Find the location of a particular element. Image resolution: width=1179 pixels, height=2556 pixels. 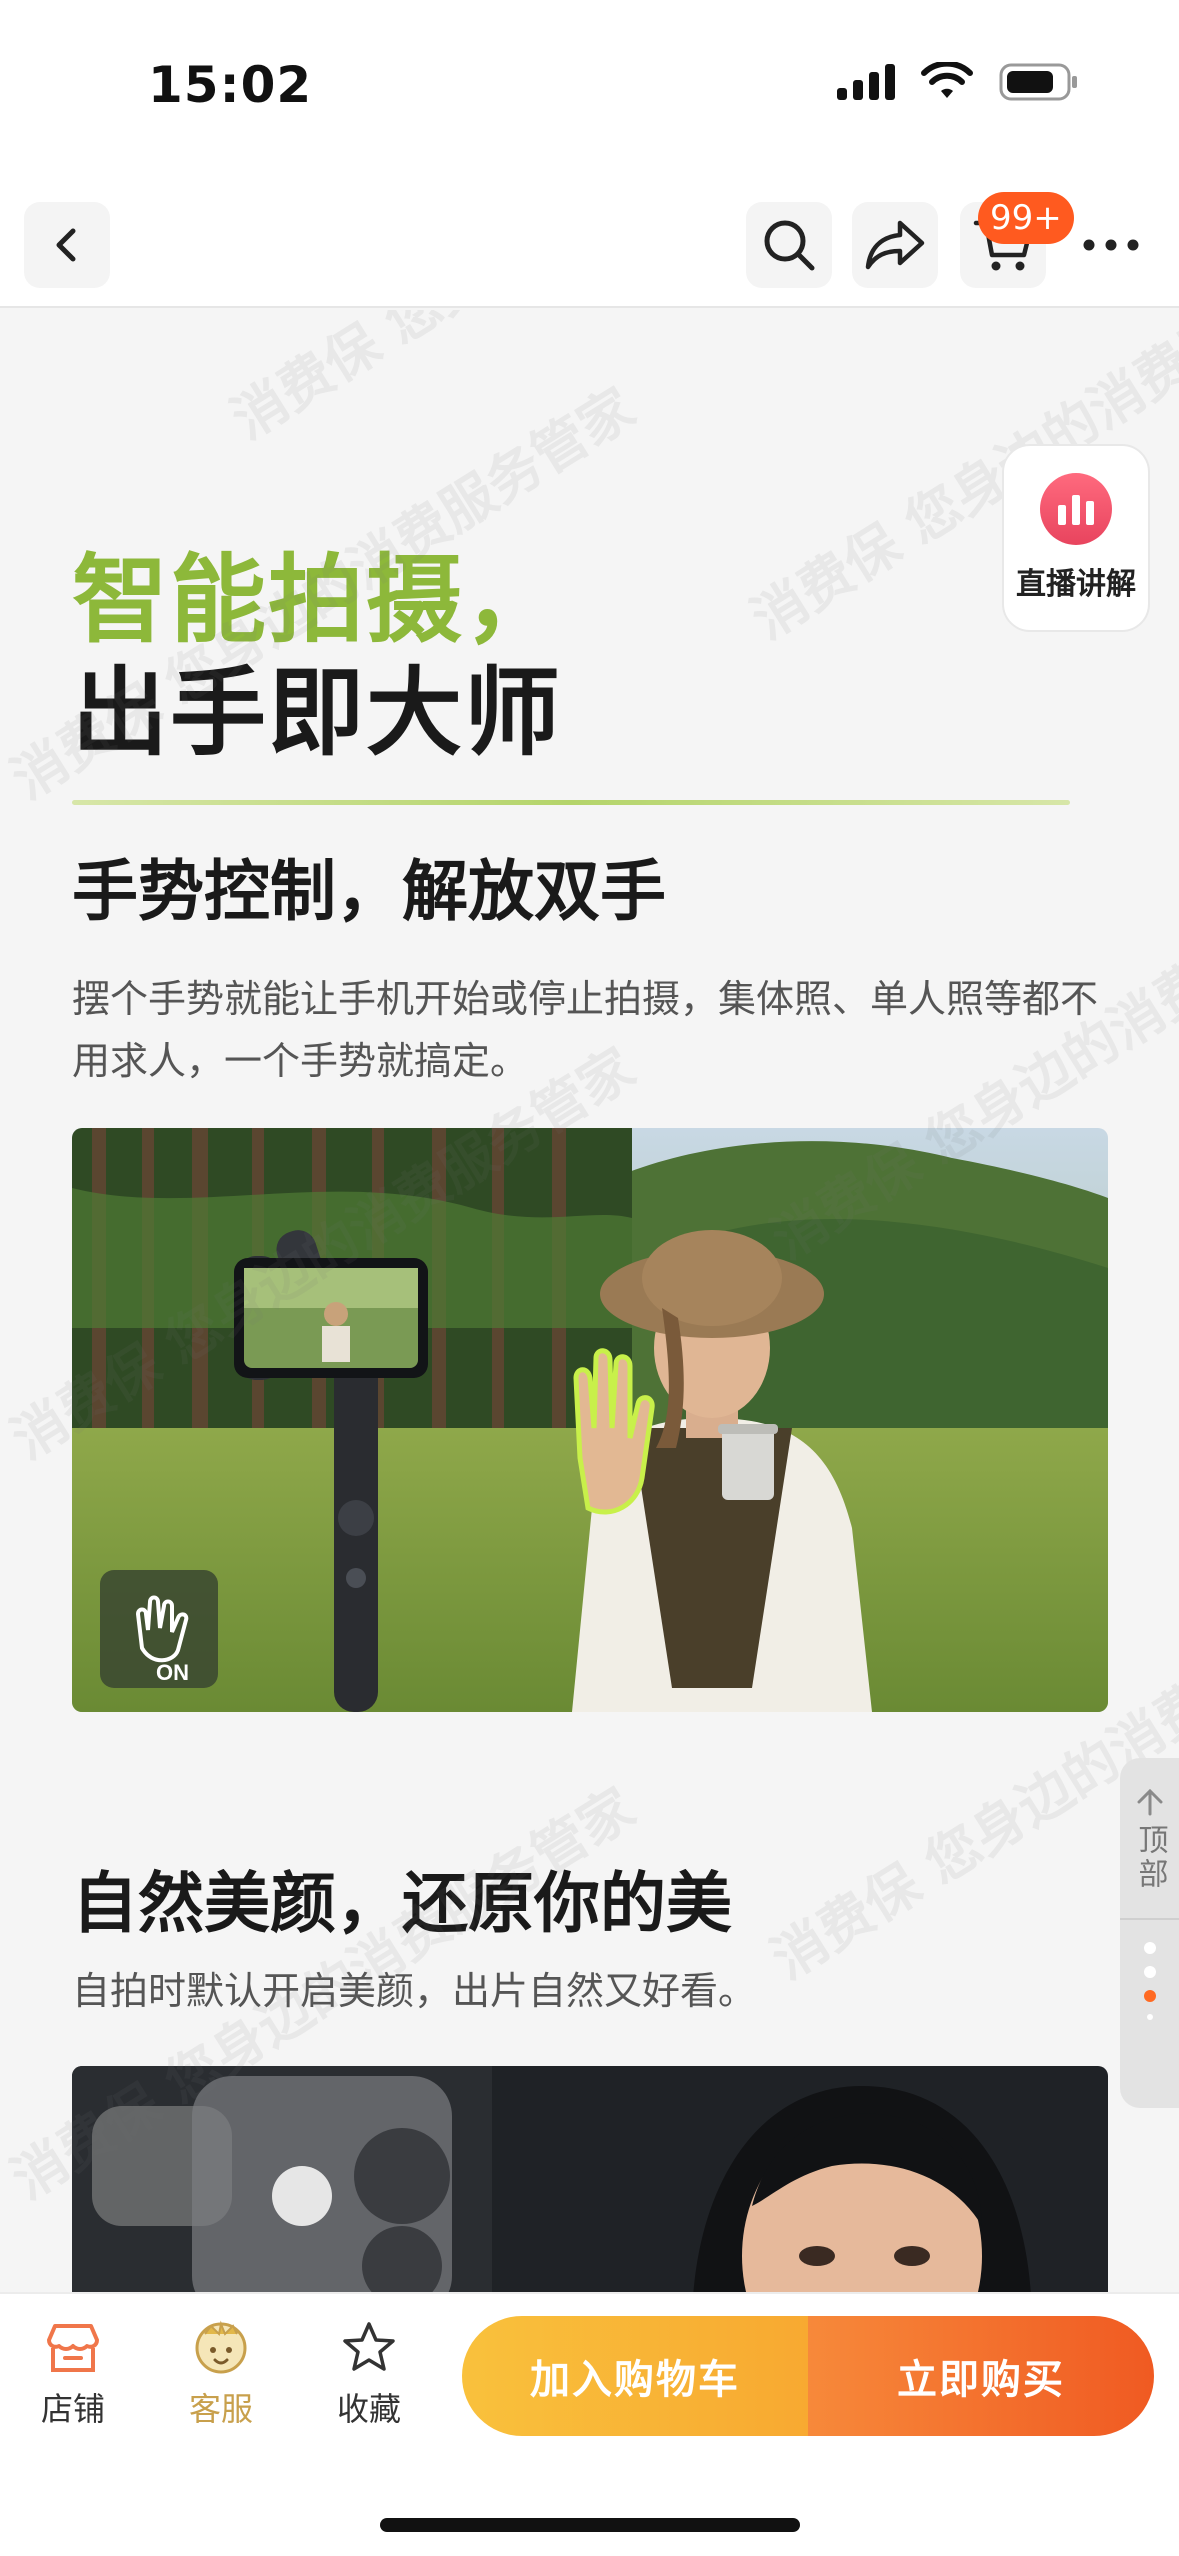

search-button is located at coordinates (789, 245).